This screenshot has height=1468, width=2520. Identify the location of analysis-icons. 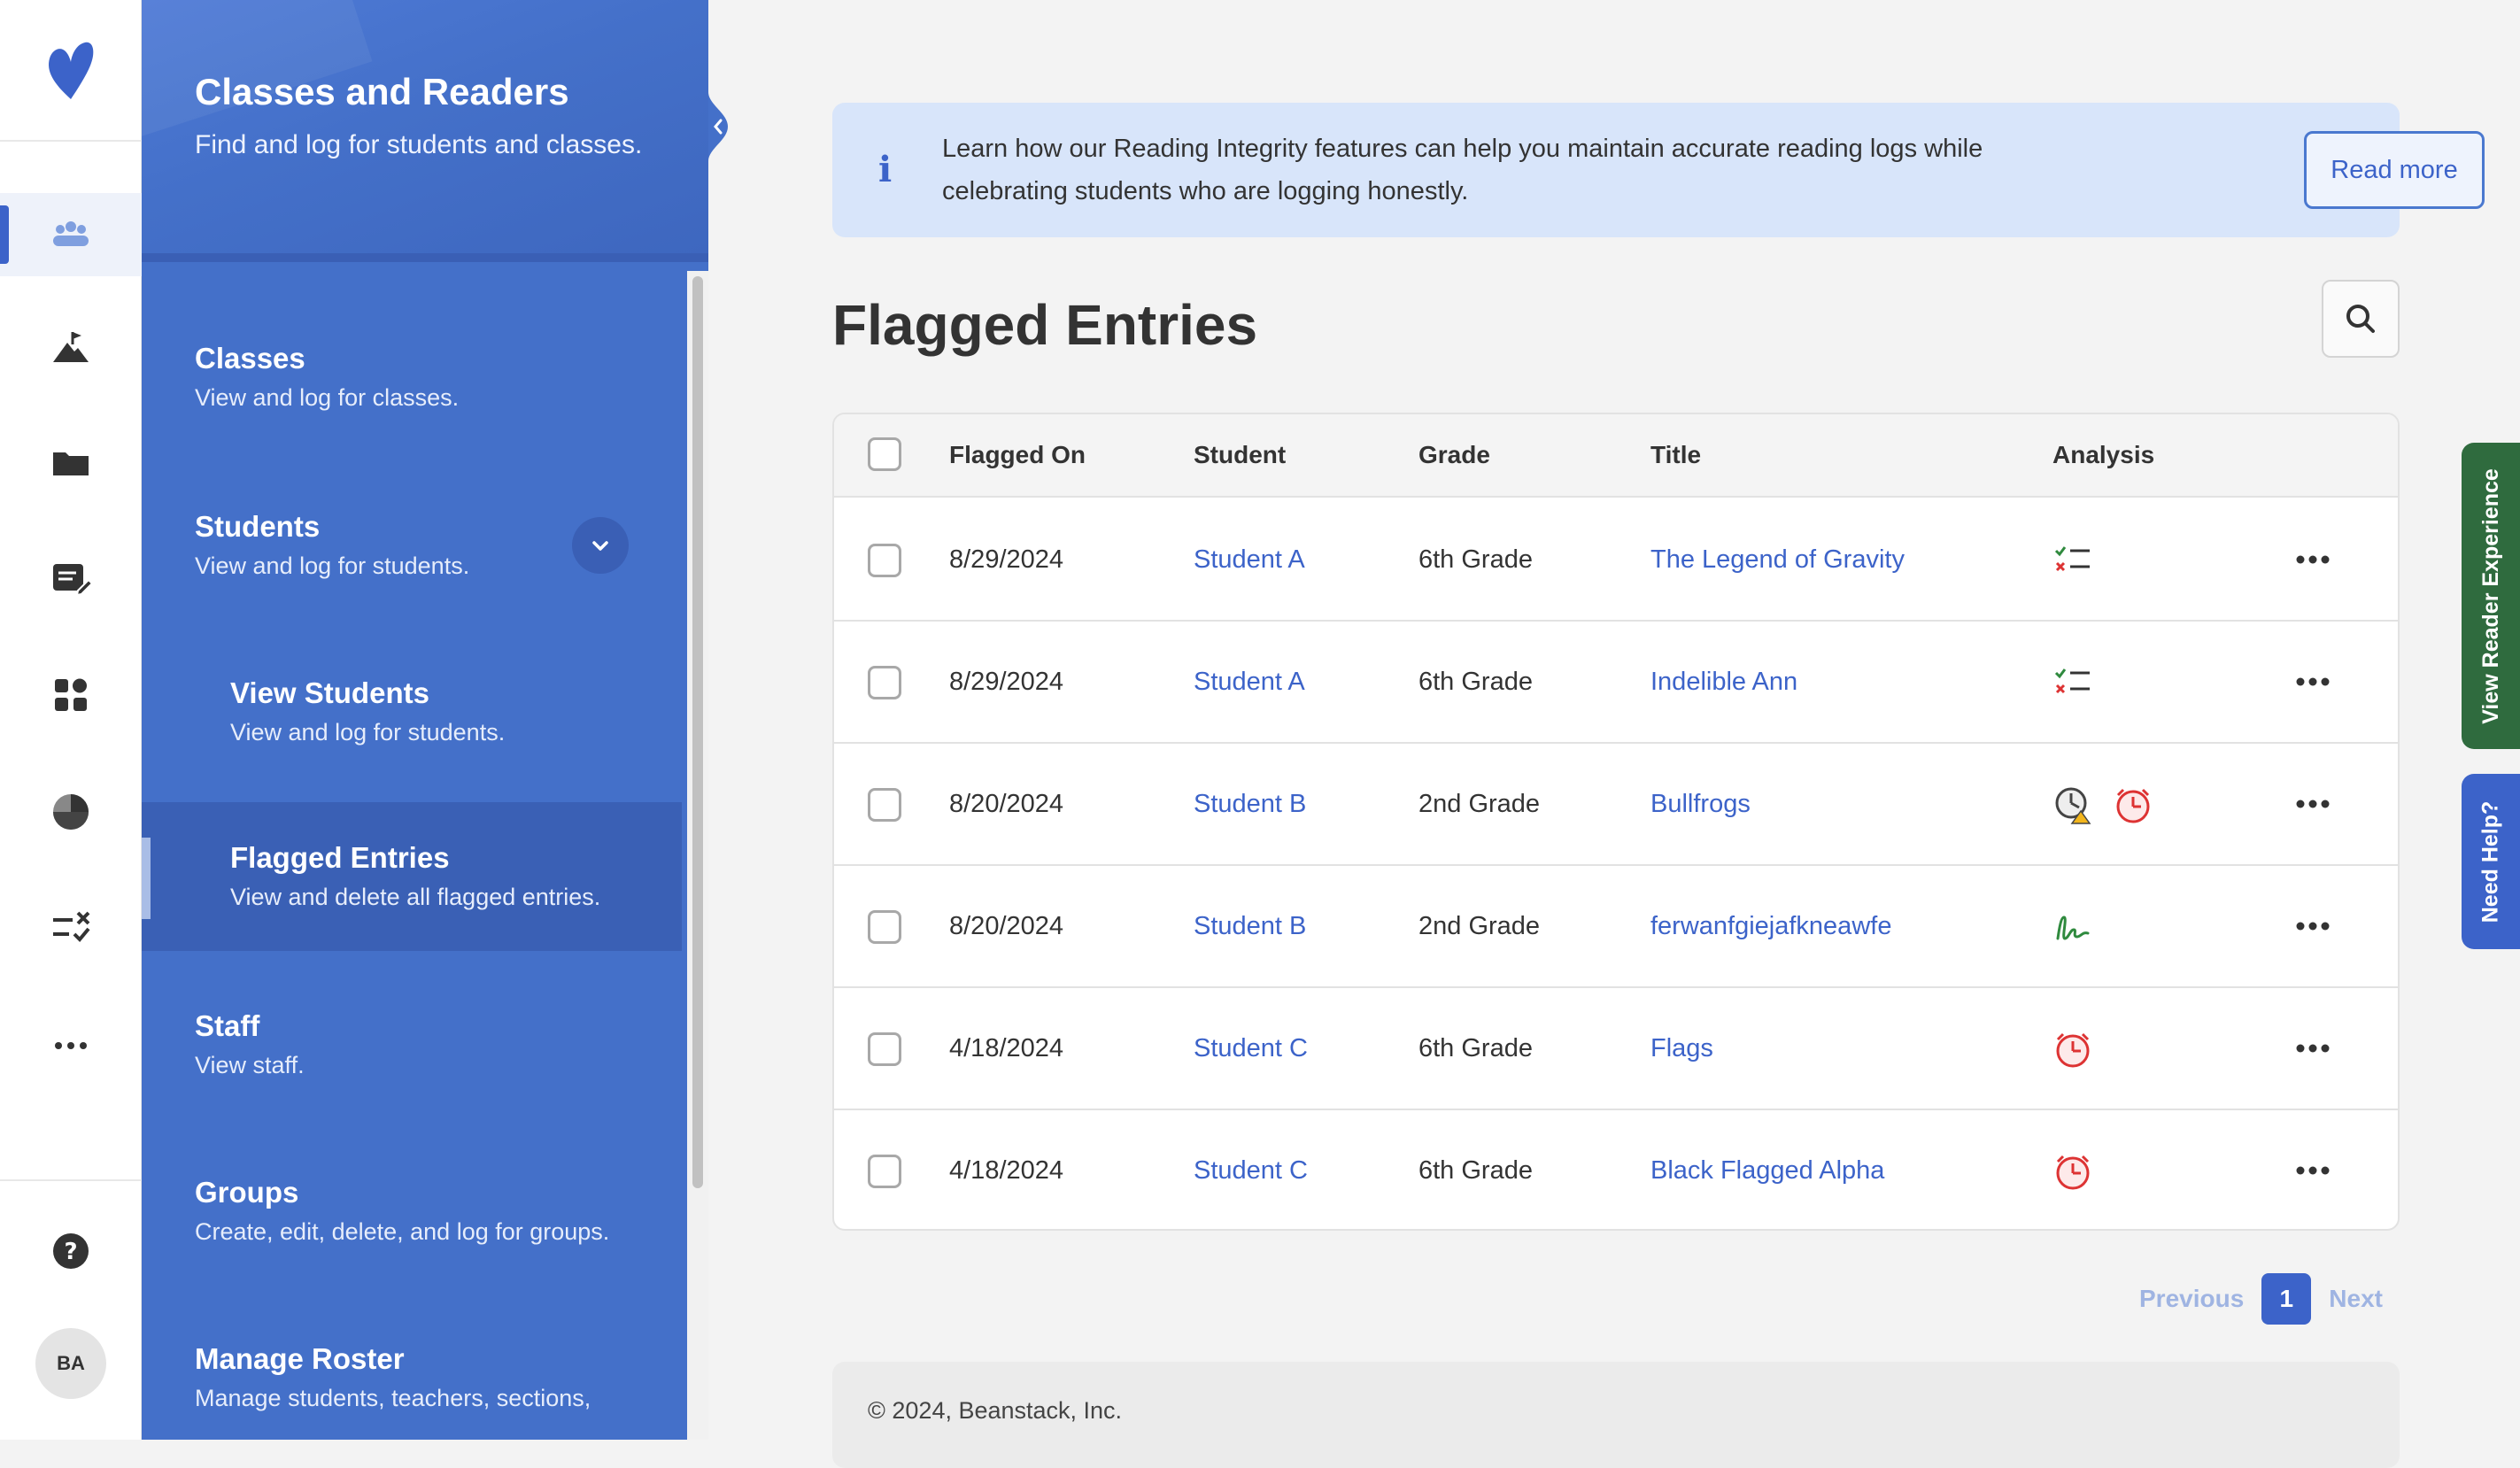
(2102, 804).